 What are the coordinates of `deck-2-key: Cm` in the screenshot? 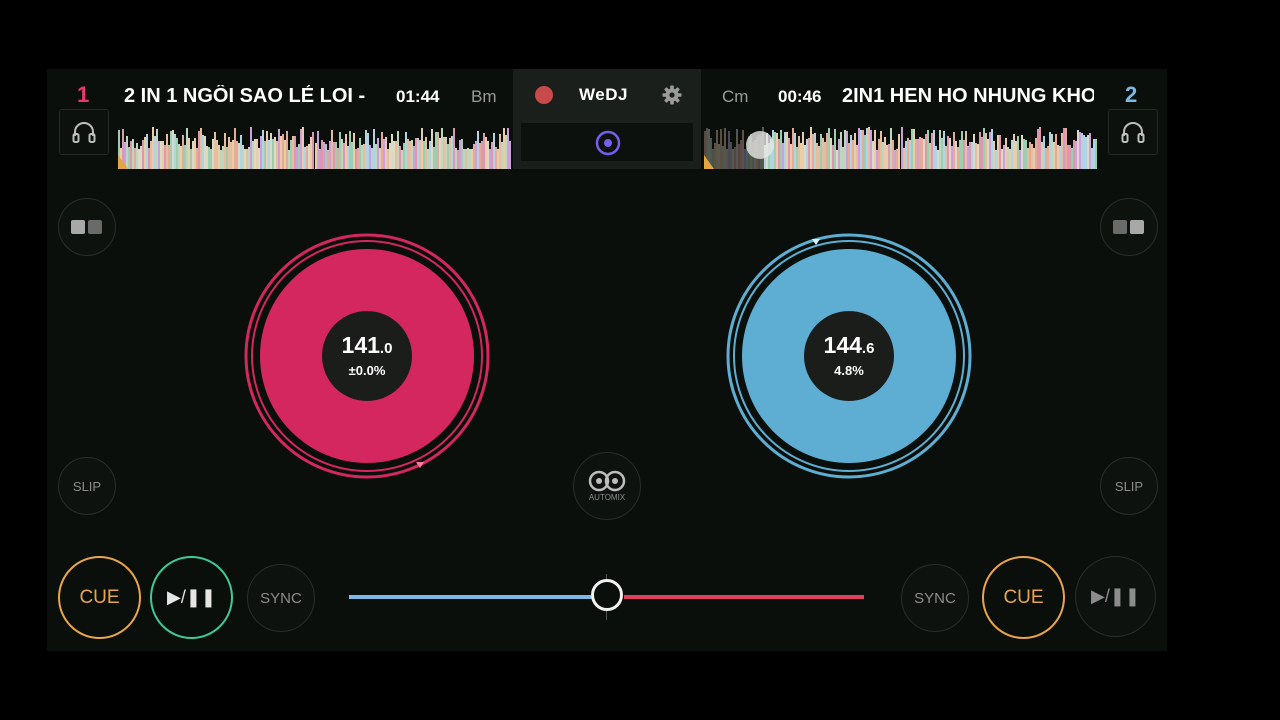 It's located at (735, 96).